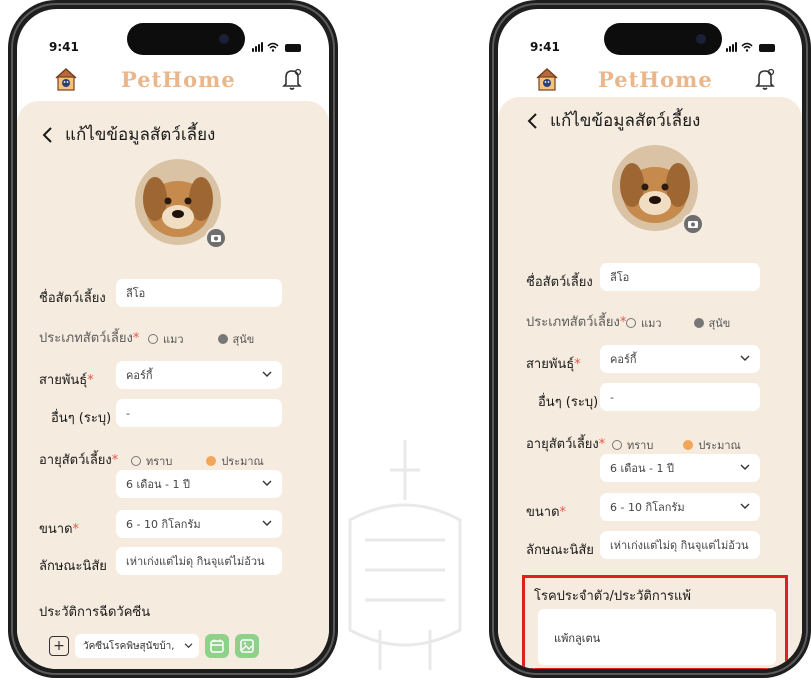 Image resolution: width=811 pixels, height=682 pixels. I want to click on plus-icon: +, so click(59, 646).